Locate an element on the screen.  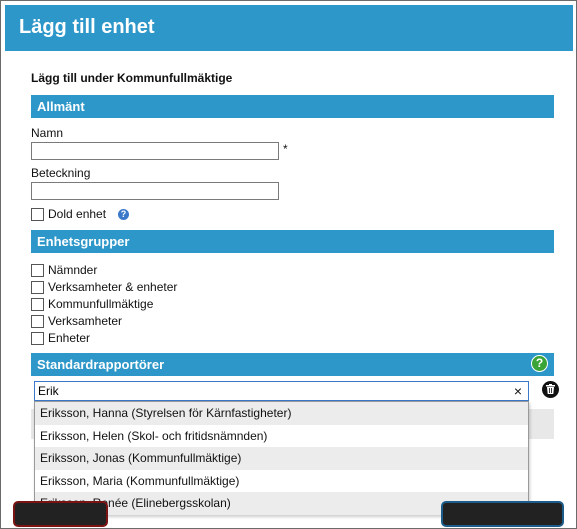
group-row: Verksamheter & enheter is located at coordinates (104, 287).